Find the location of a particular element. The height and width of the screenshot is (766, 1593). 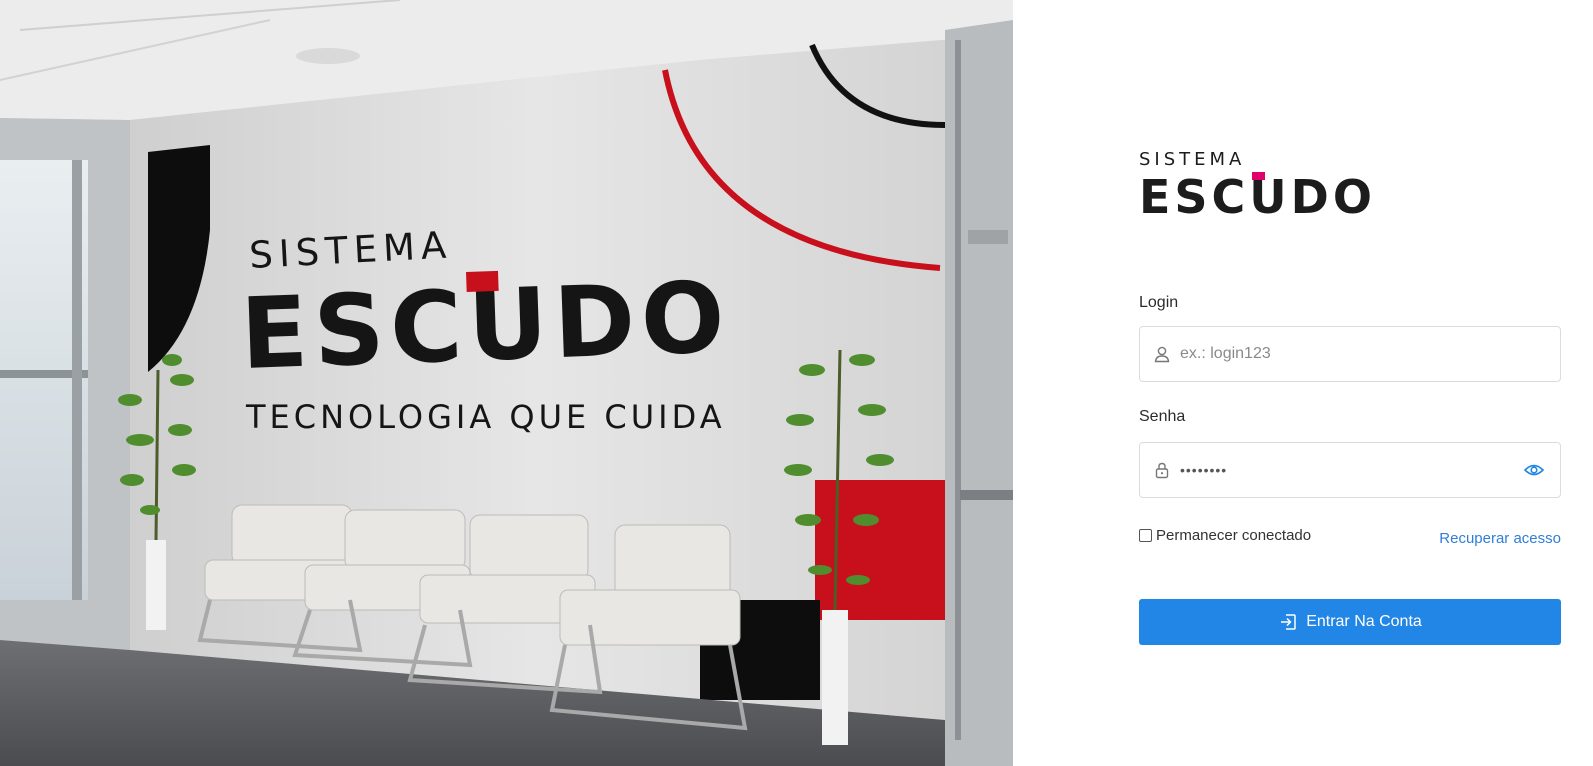

wall-brand-mark is located at coordinates (482, 281).